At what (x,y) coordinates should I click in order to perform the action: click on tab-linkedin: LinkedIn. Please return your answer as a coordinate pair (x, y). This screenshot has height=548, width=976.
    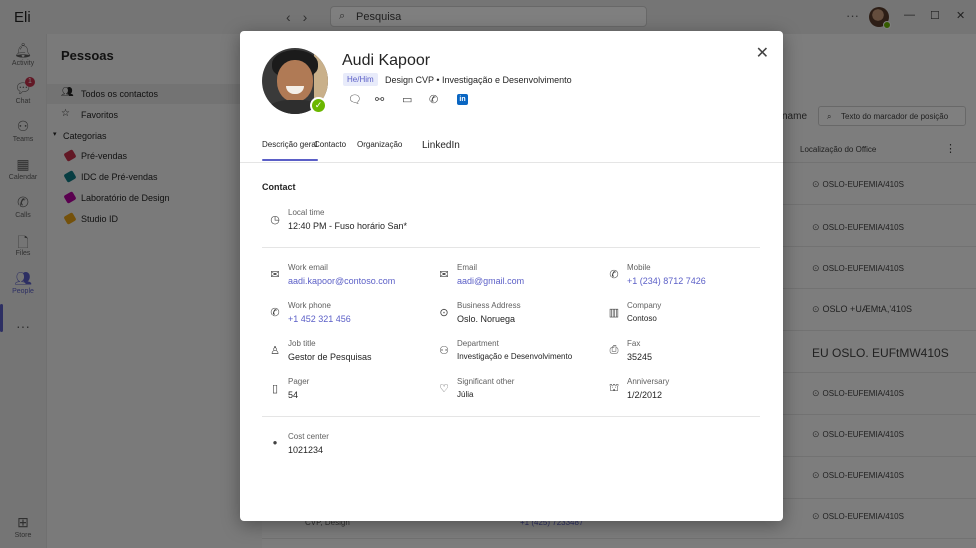
    Looking at the image, I should click on (441, 145).